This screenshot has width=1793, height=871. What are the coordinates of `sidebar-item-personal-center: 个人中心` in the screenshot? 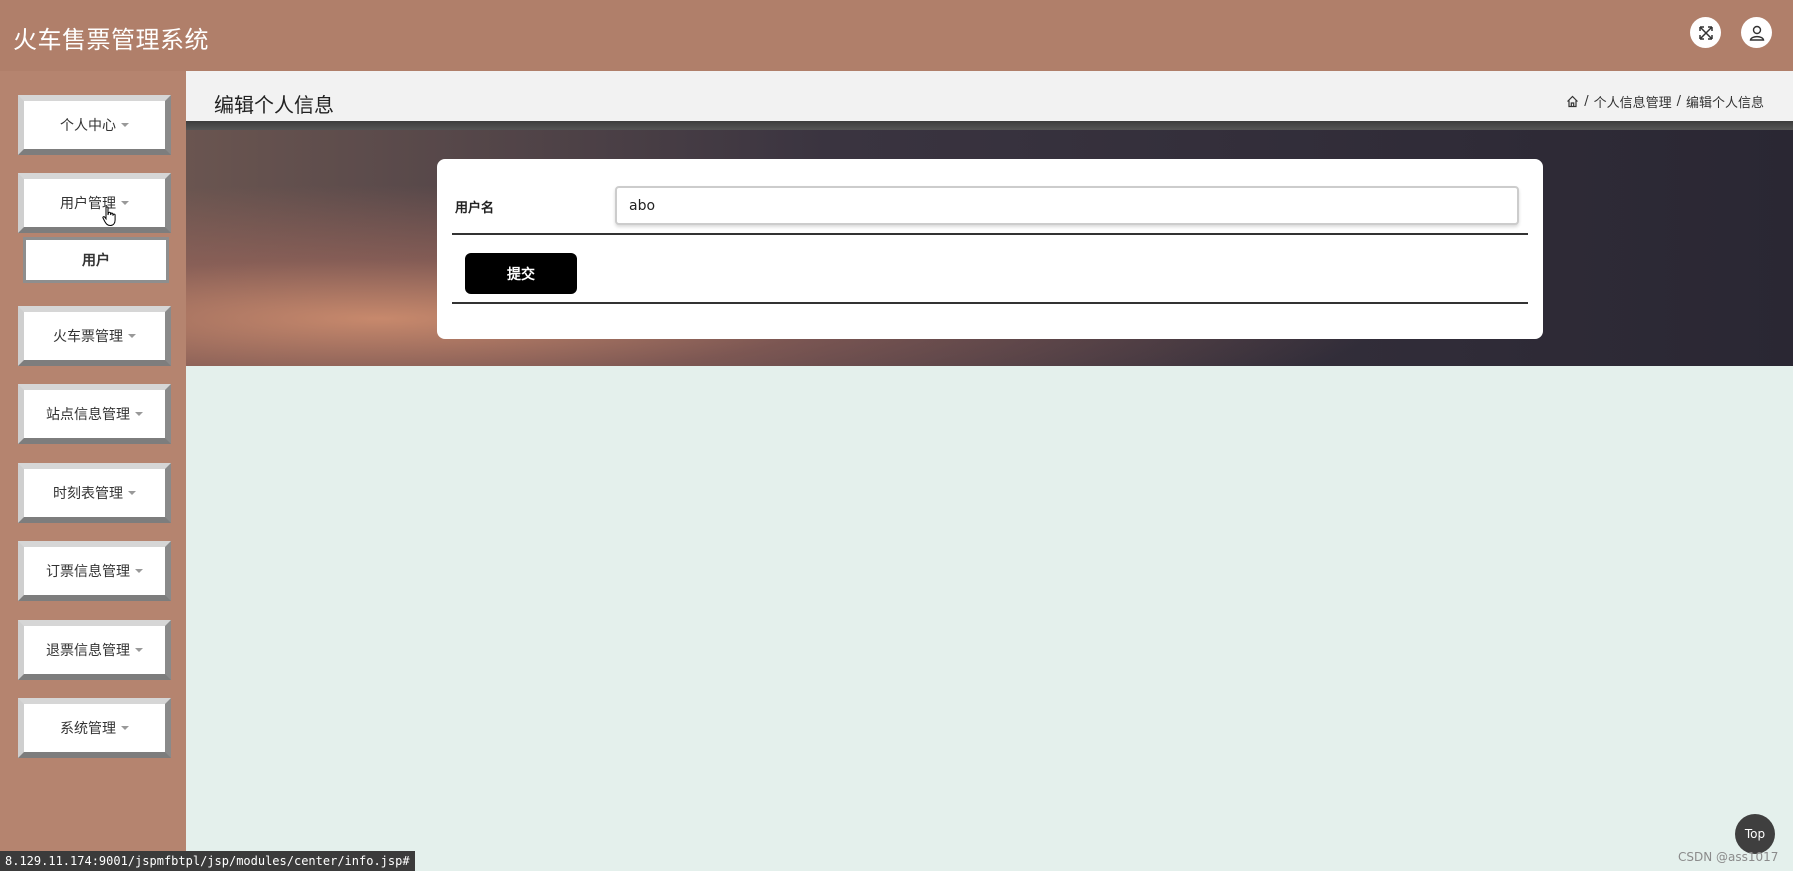 It's located at (94, 125).